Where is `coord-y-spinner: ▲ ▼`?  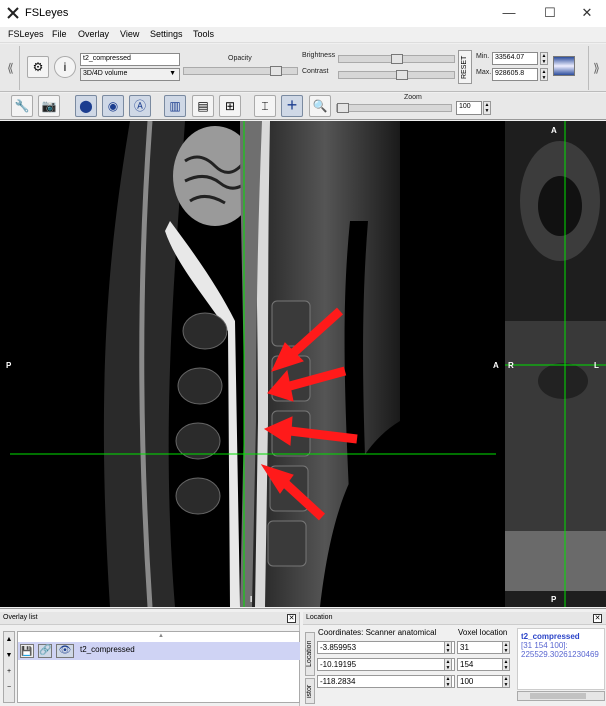
coord-y-spinner: ▲ ▼ is located at coordinates (448, 664).